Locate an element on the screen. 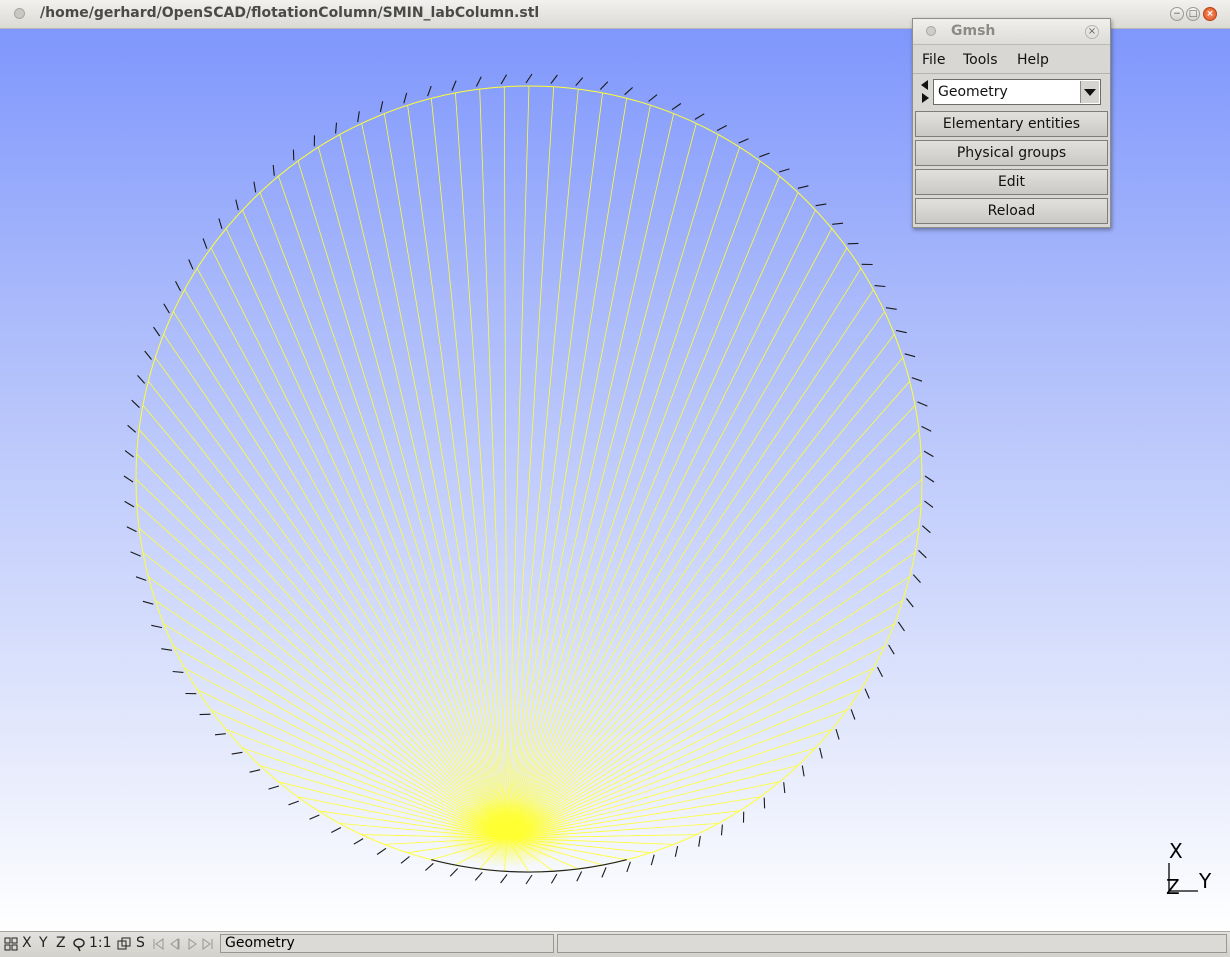 The image size is (1230, 957). minimize-button: − is located at coordinates (1177, 14).